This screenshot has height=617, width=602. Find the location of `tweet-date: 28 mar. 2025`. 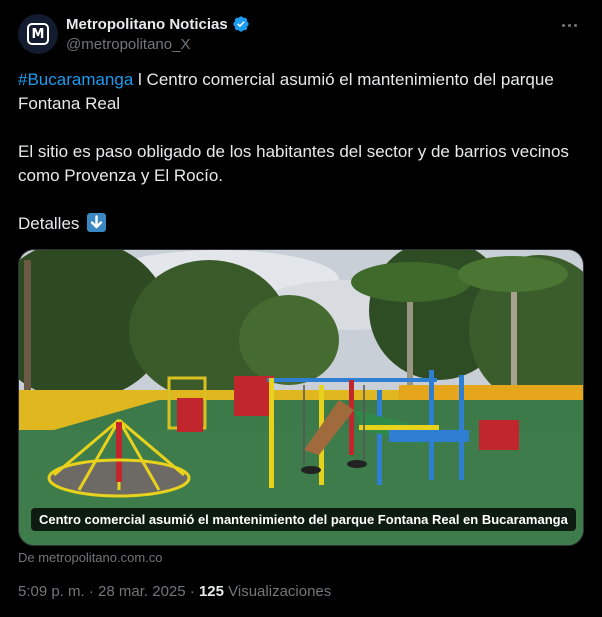

tweet-date: 28 mar. 2025 is located at coordinates (142, 591).